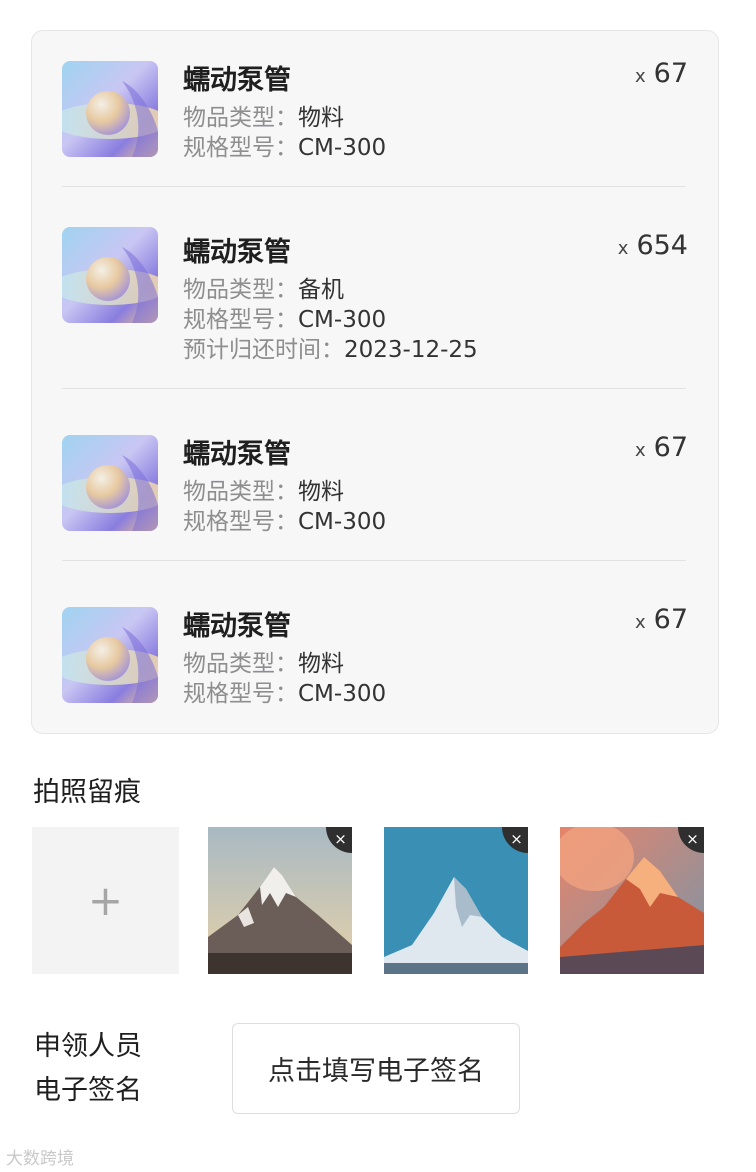 The image size is (756, 1172). I want to click on item-type-value: 备机, so click(321, 290).